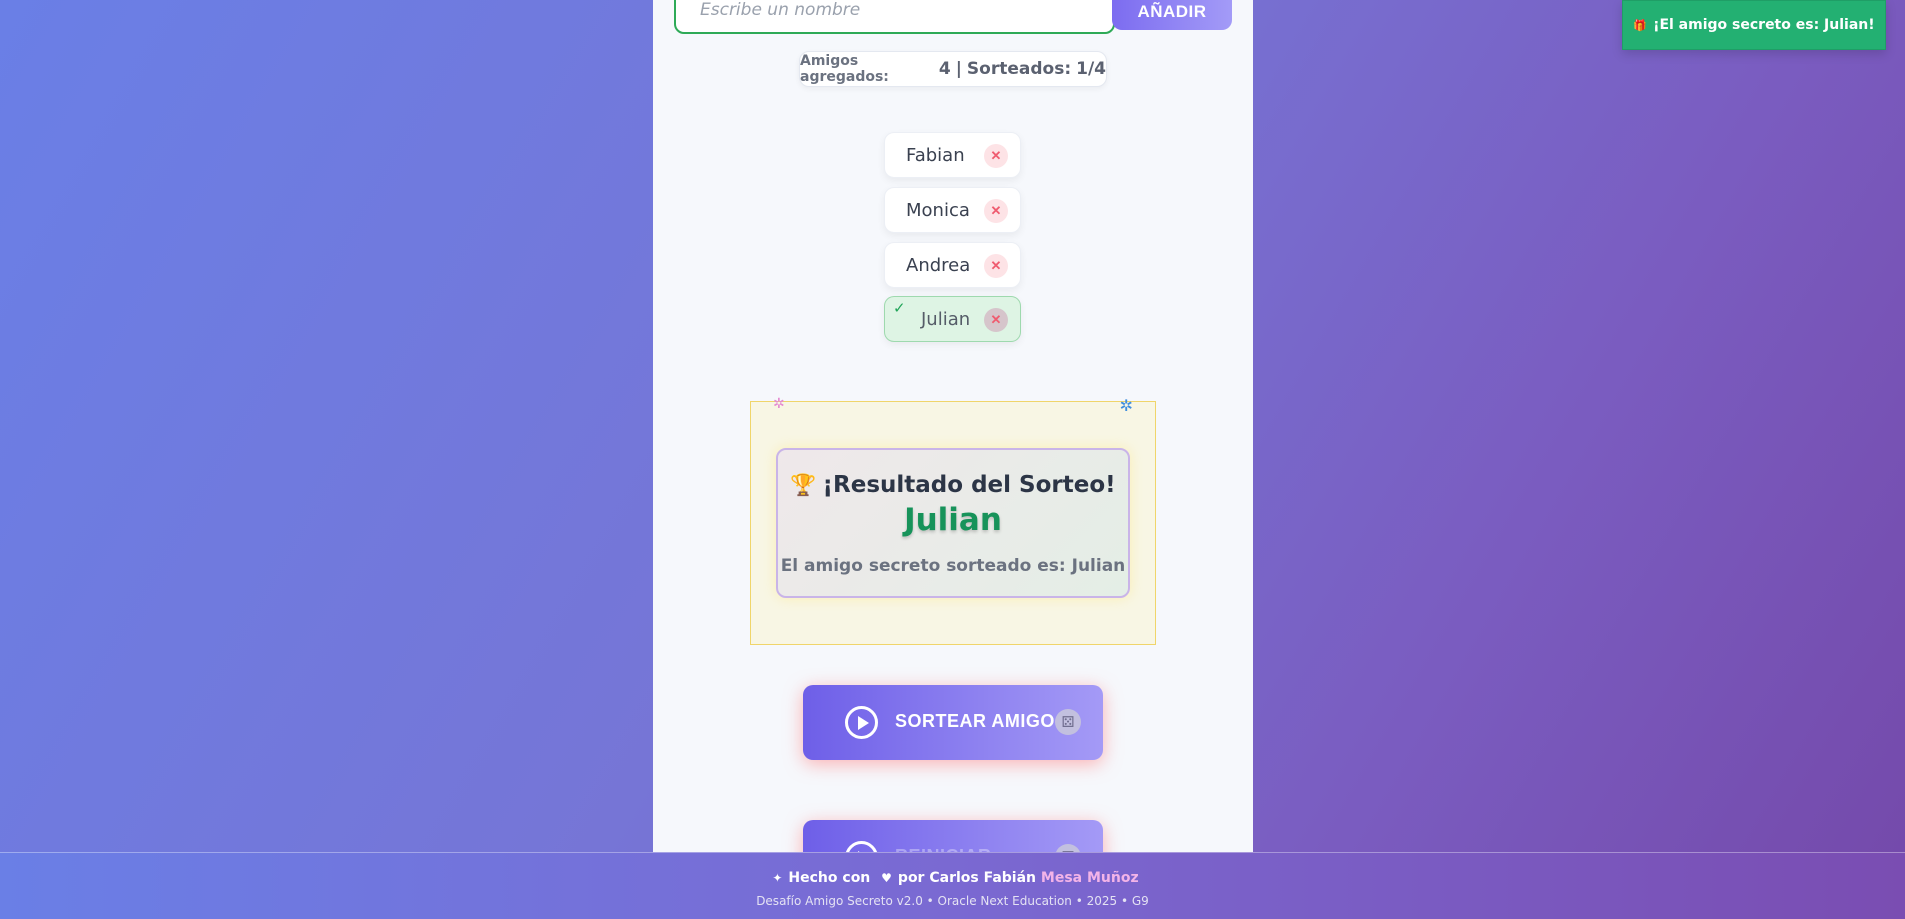 The width and height of the screenshot is (1905, 919). Describe the element at coordinates (975, 721) in the screenshot. I see `draw-button-label: SORTEAR AMIGO` at that location.